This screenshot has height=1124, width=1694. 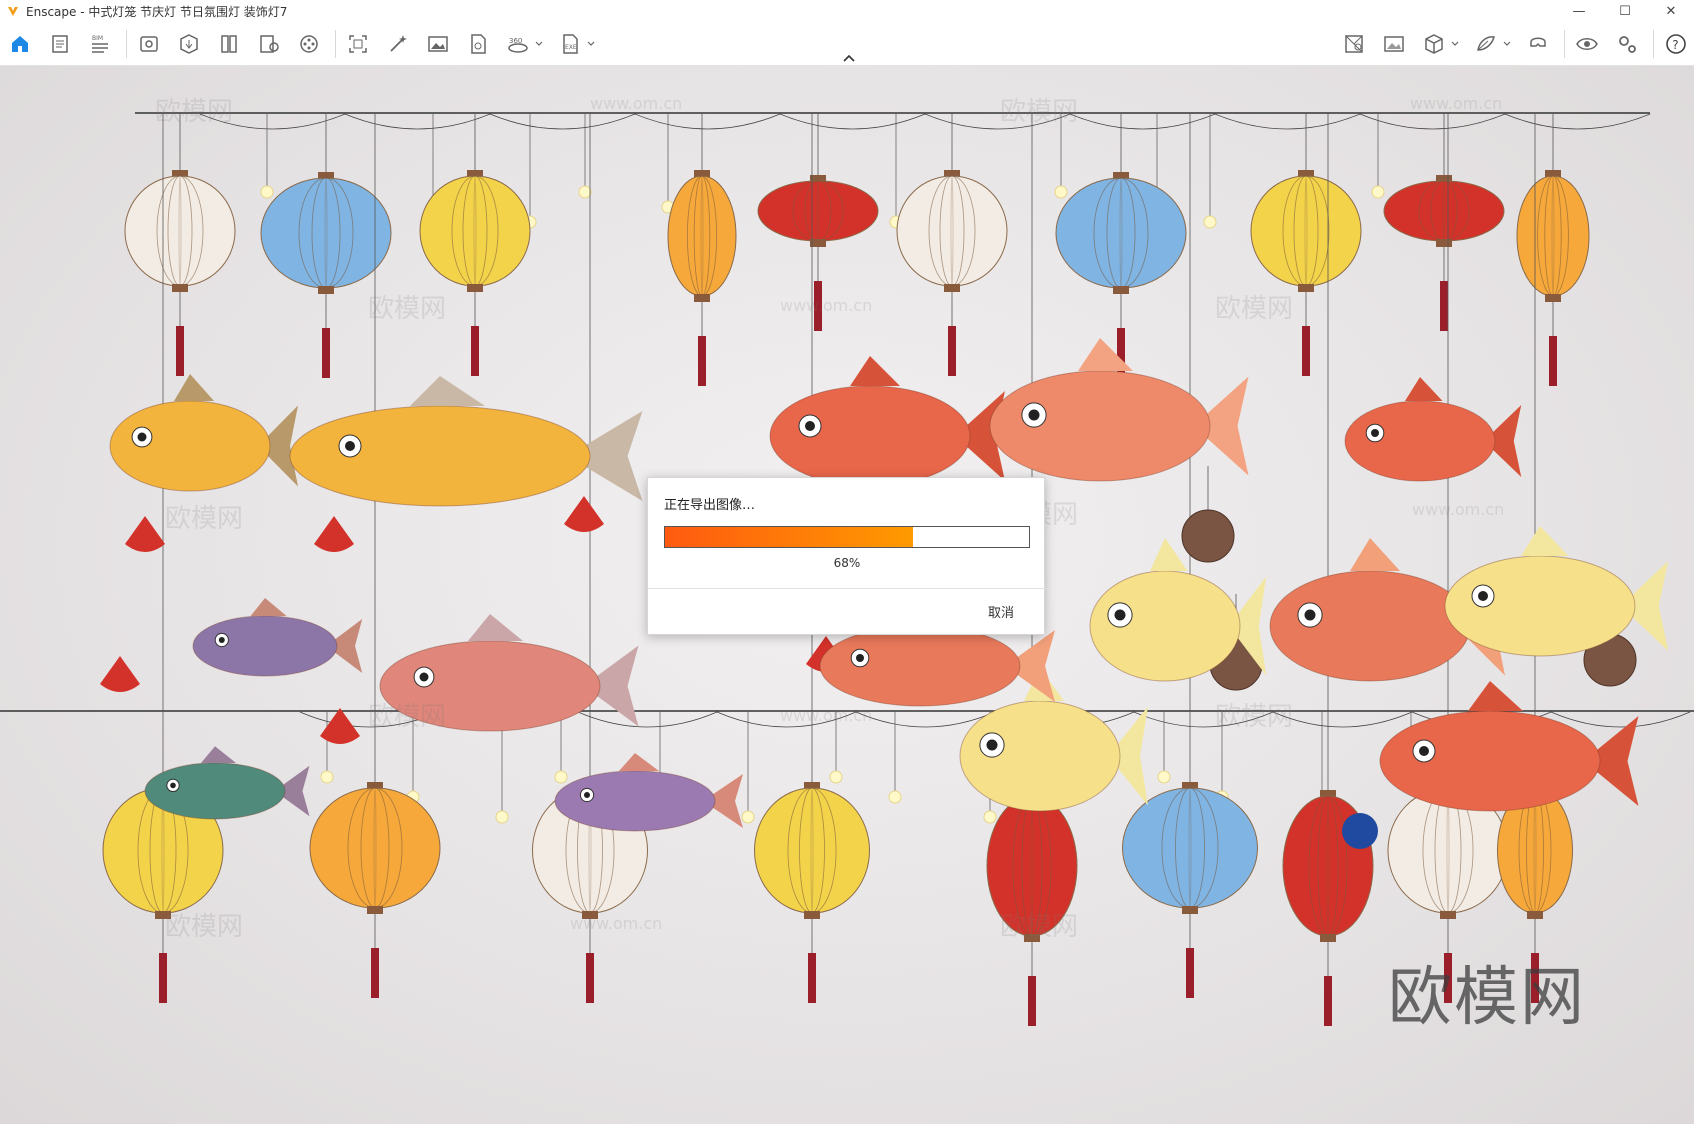 I want to click on exe-export-icon: EXE, so click(x=570, y=44).